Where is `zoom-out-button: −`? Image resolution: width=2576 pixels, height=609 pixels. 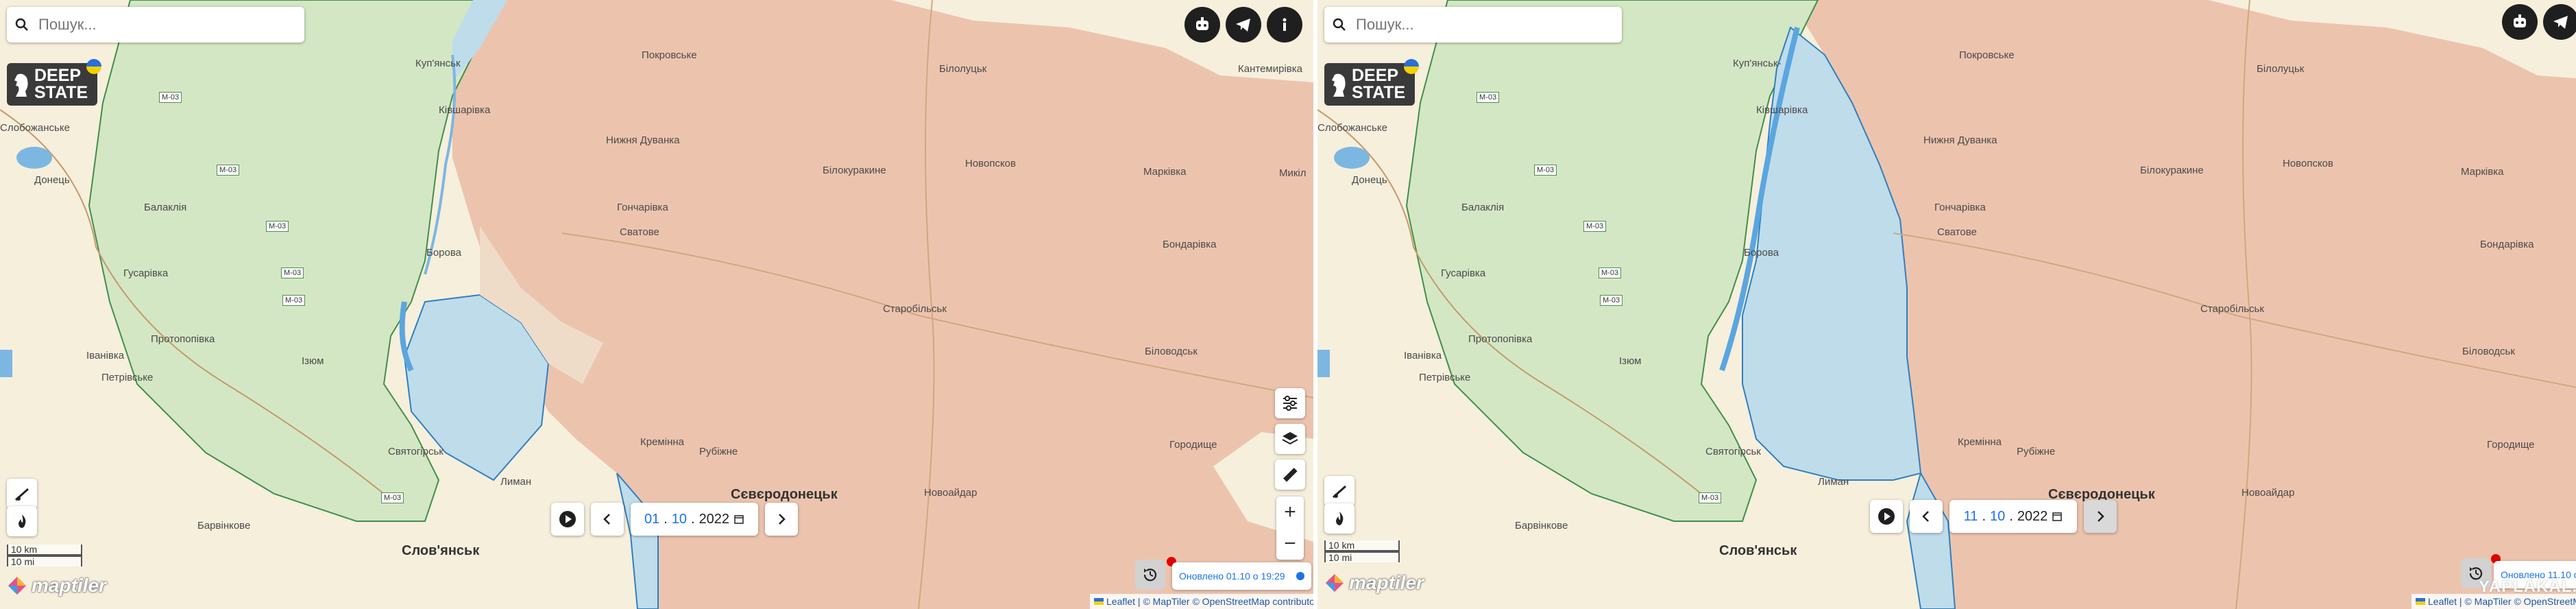
zoom-out-button: − is located at coordinates (1290, 544).